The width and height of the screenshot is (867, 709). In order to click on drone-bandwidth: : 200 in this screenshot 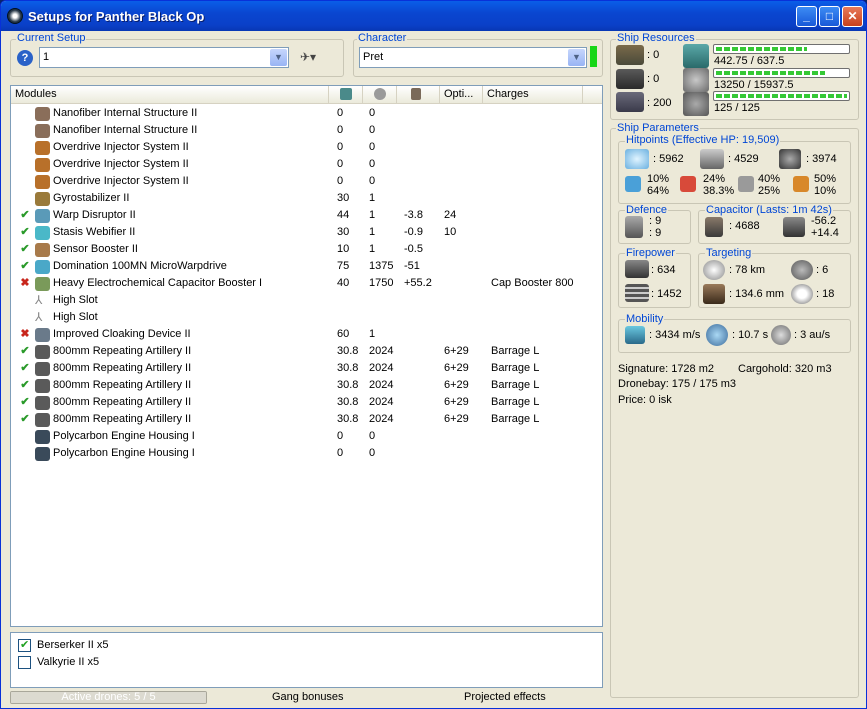, I will do `click(659, 103)`.